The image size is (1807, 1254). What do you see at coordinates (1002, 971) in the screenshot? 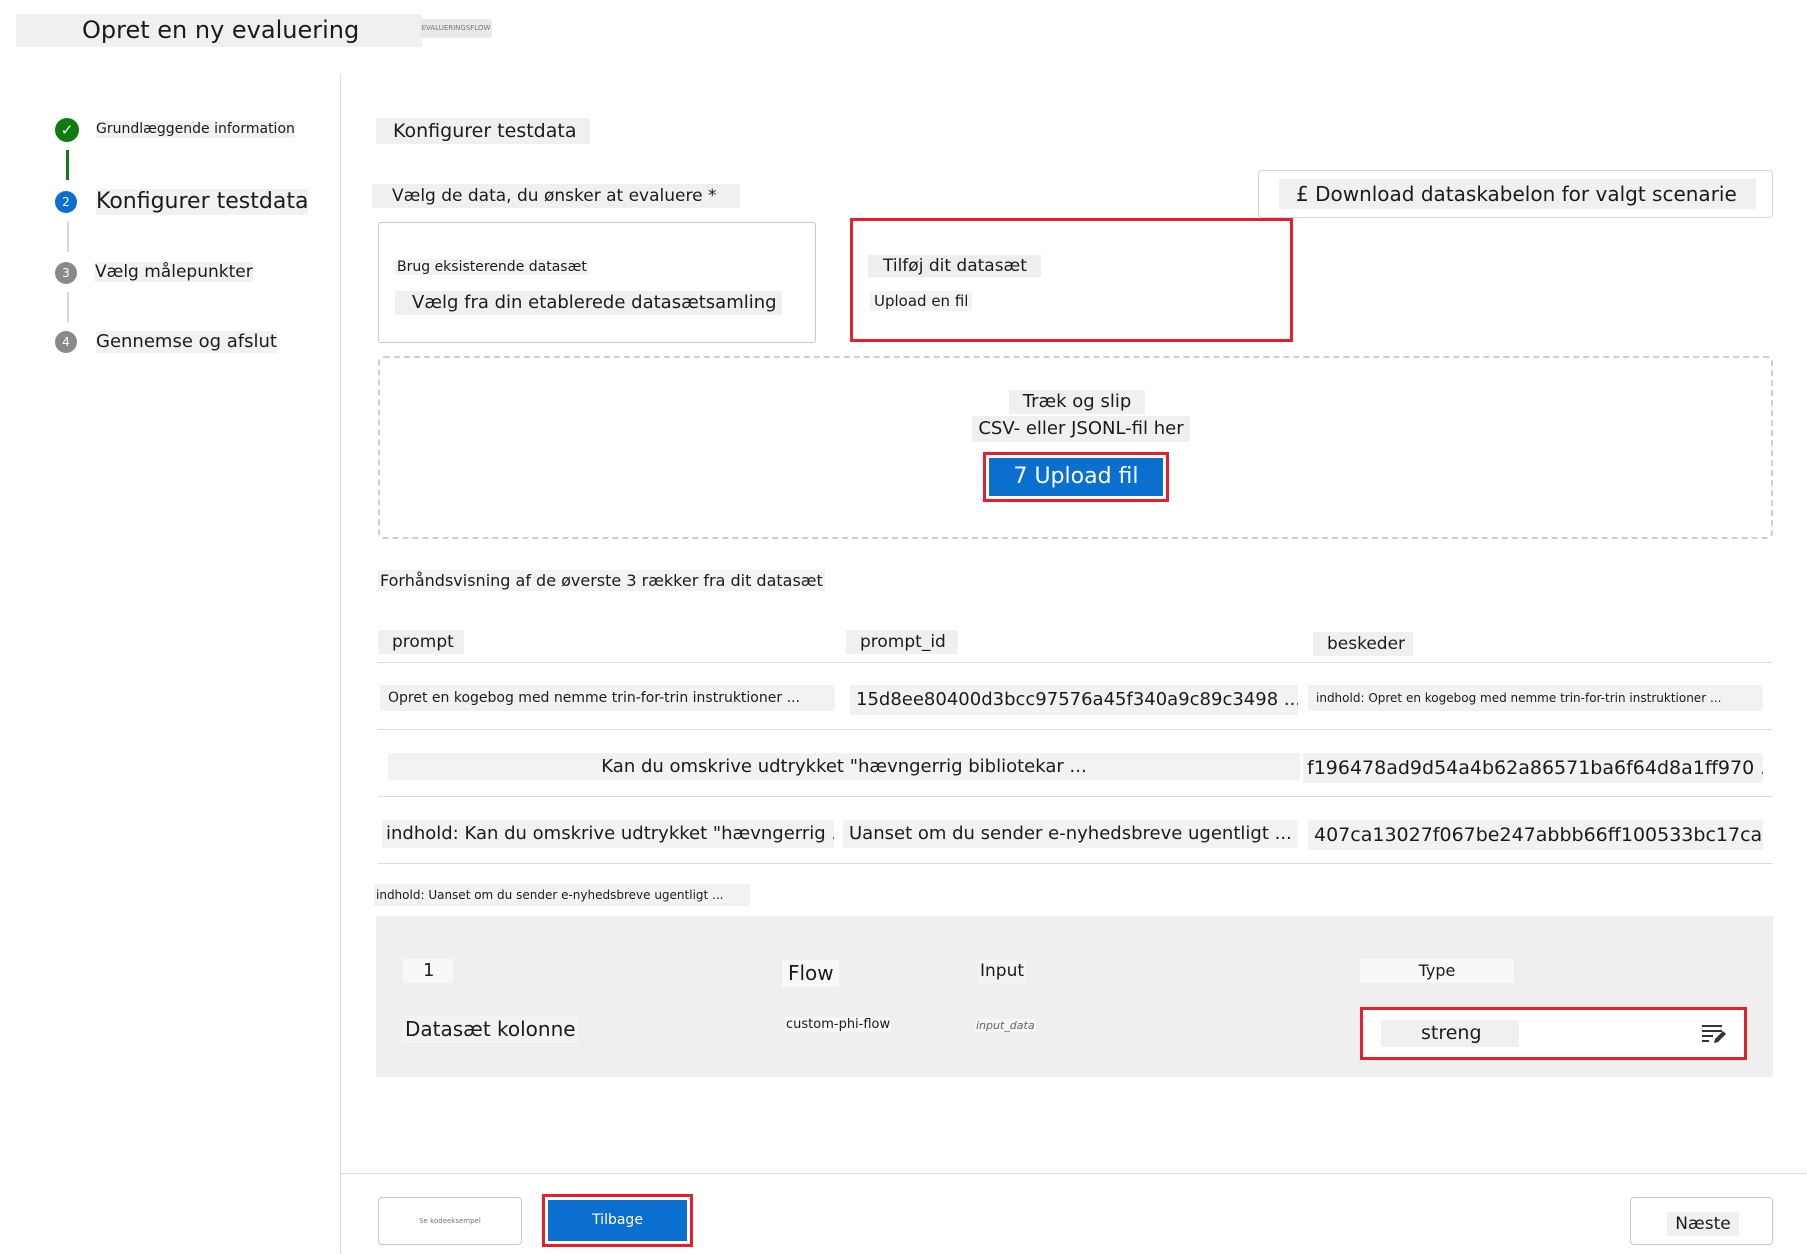
I see `mapping-header-input: Input` at bounding box center [1002, 971].